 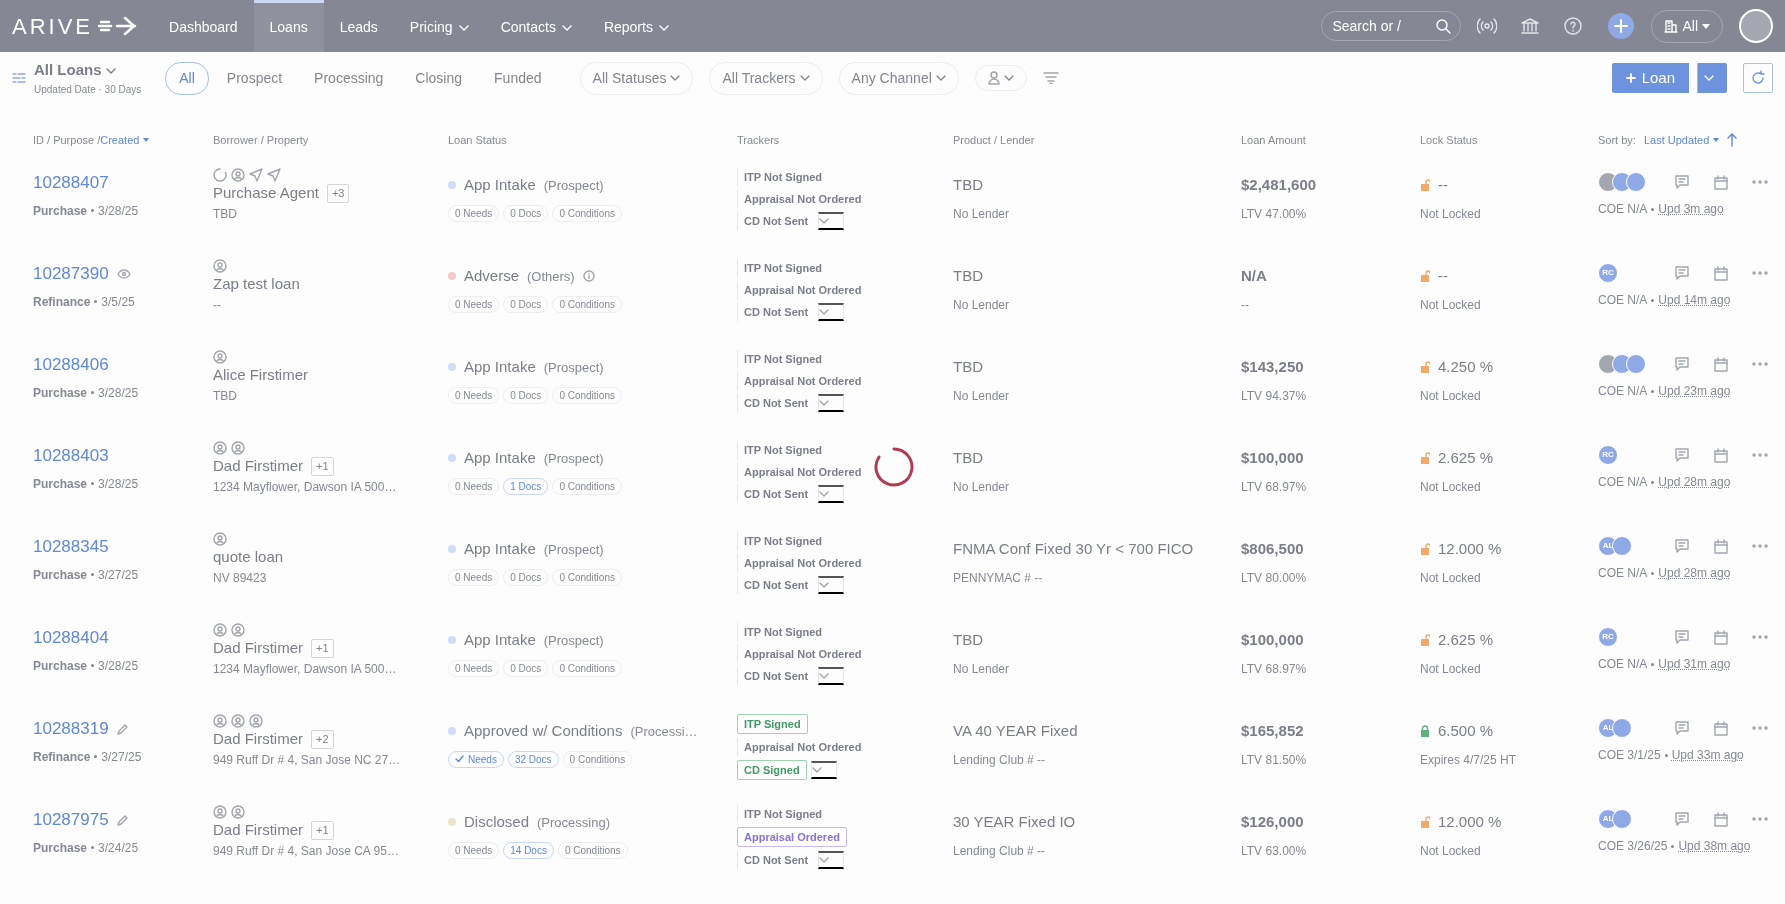 What do you see at coordinates (1573, 26) in the screenshot?
I see `help-icon` at bounding box center [1573, 26].